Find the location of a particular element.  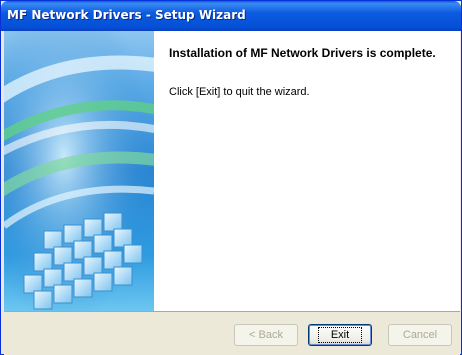

cancel-button: Cancel is located at coordinates (420, 335).